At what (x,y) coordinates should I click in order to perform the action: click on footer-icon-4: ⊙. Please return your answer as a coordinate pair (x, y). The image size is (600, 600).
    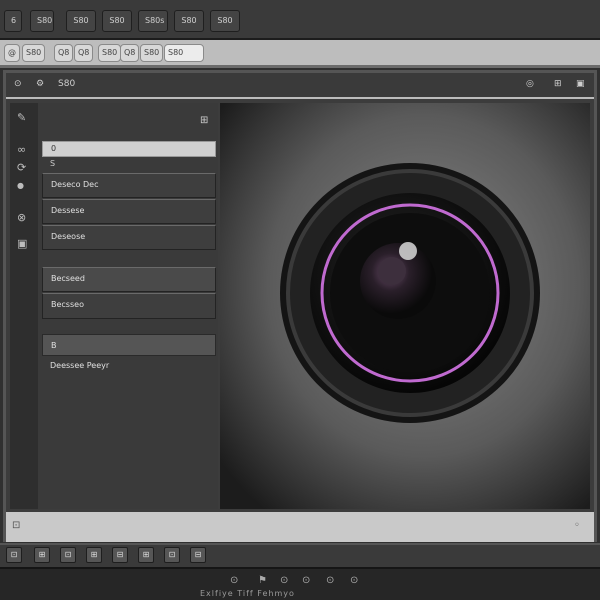
    Looking at the image, I should click on (330, 580).